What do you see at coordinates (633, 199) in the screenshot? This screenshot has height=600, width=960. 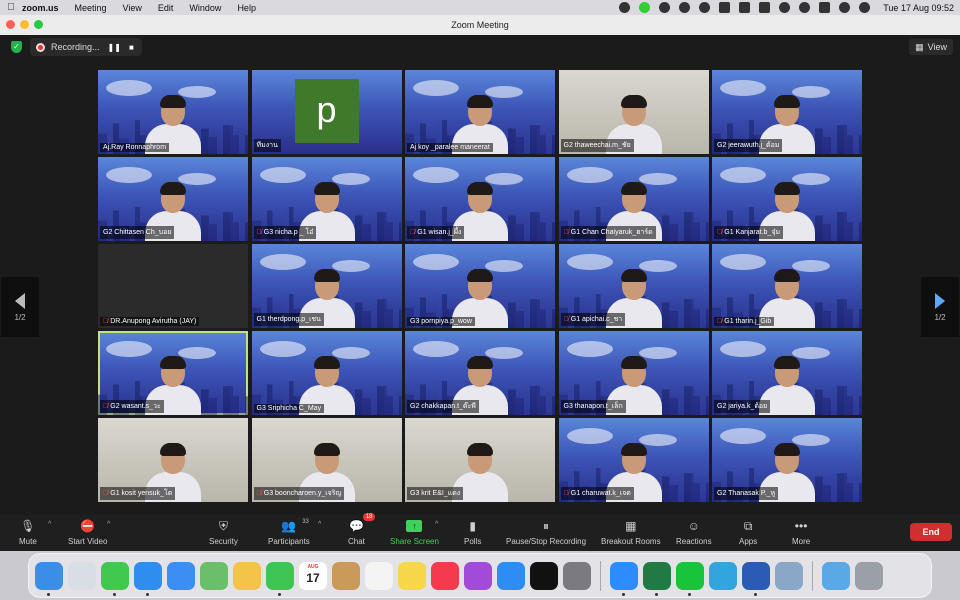 I see `participant-tile: 🎙̸ G1 Chan Chaiyaruk_ฮาร์ด` at bounding box center [633, 199].